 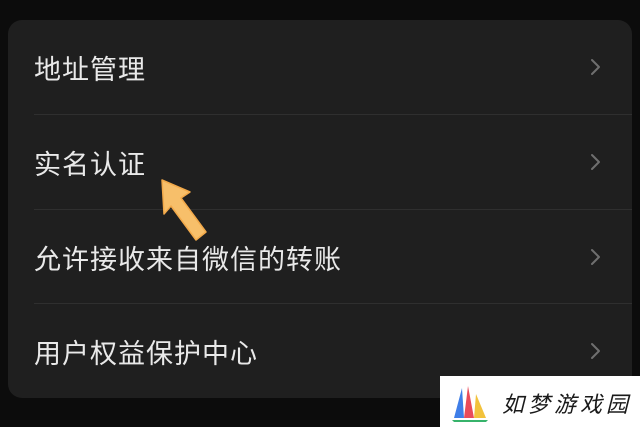 What do you see at coordinates (90, 70) in the screenshot?
I see `menu-item-label: 地址管理` at bounding box center [90, 70].